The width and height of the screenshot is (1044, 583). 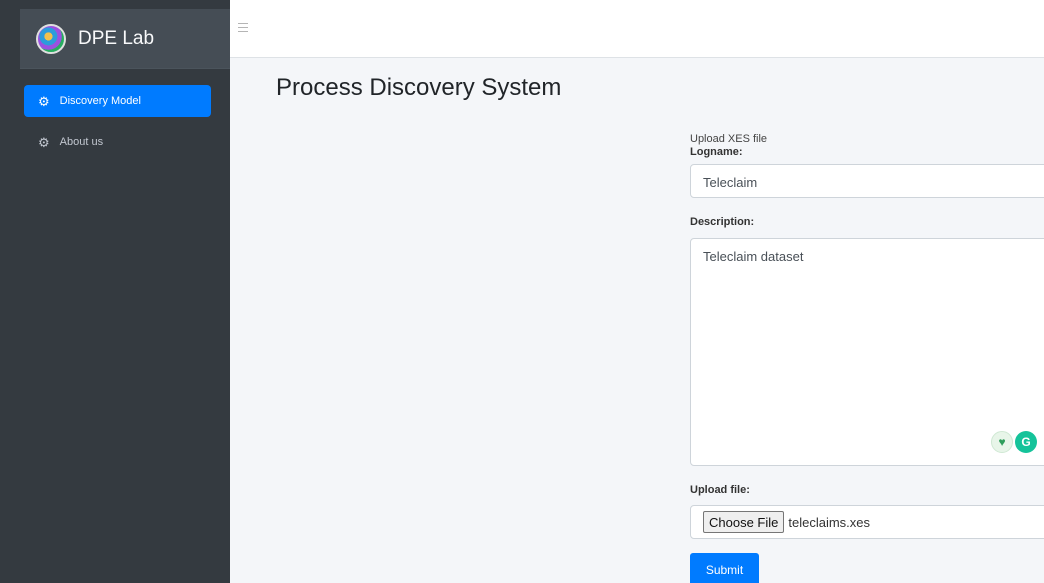 I want to click on brand-link: DPE Lab, so click(x=125, y=39).